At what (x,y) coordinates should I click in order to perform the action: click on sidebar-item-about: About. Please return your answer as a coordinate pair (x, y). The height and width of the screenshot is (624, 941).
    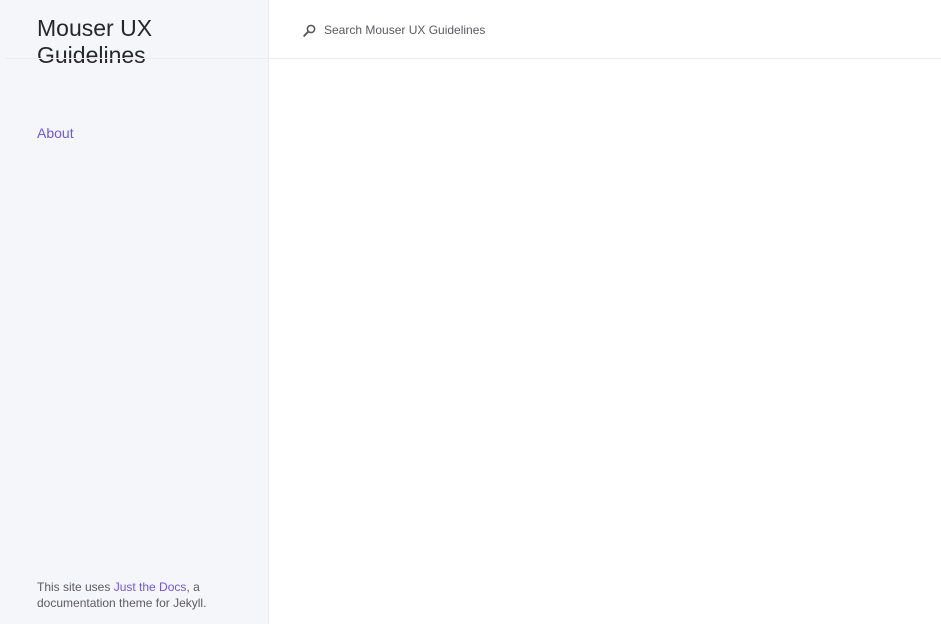
    Looking at the image, I should click on (55, 133).